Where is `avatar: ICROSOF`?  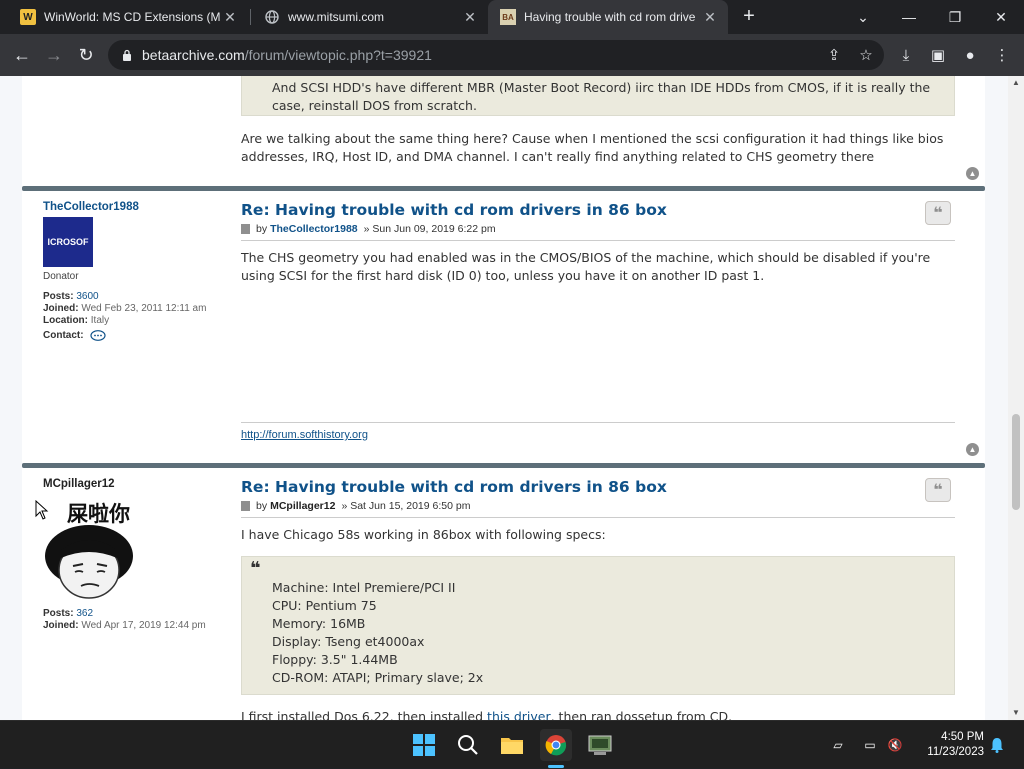 avatar: ICROSOF is located at coordinates (68, 242).